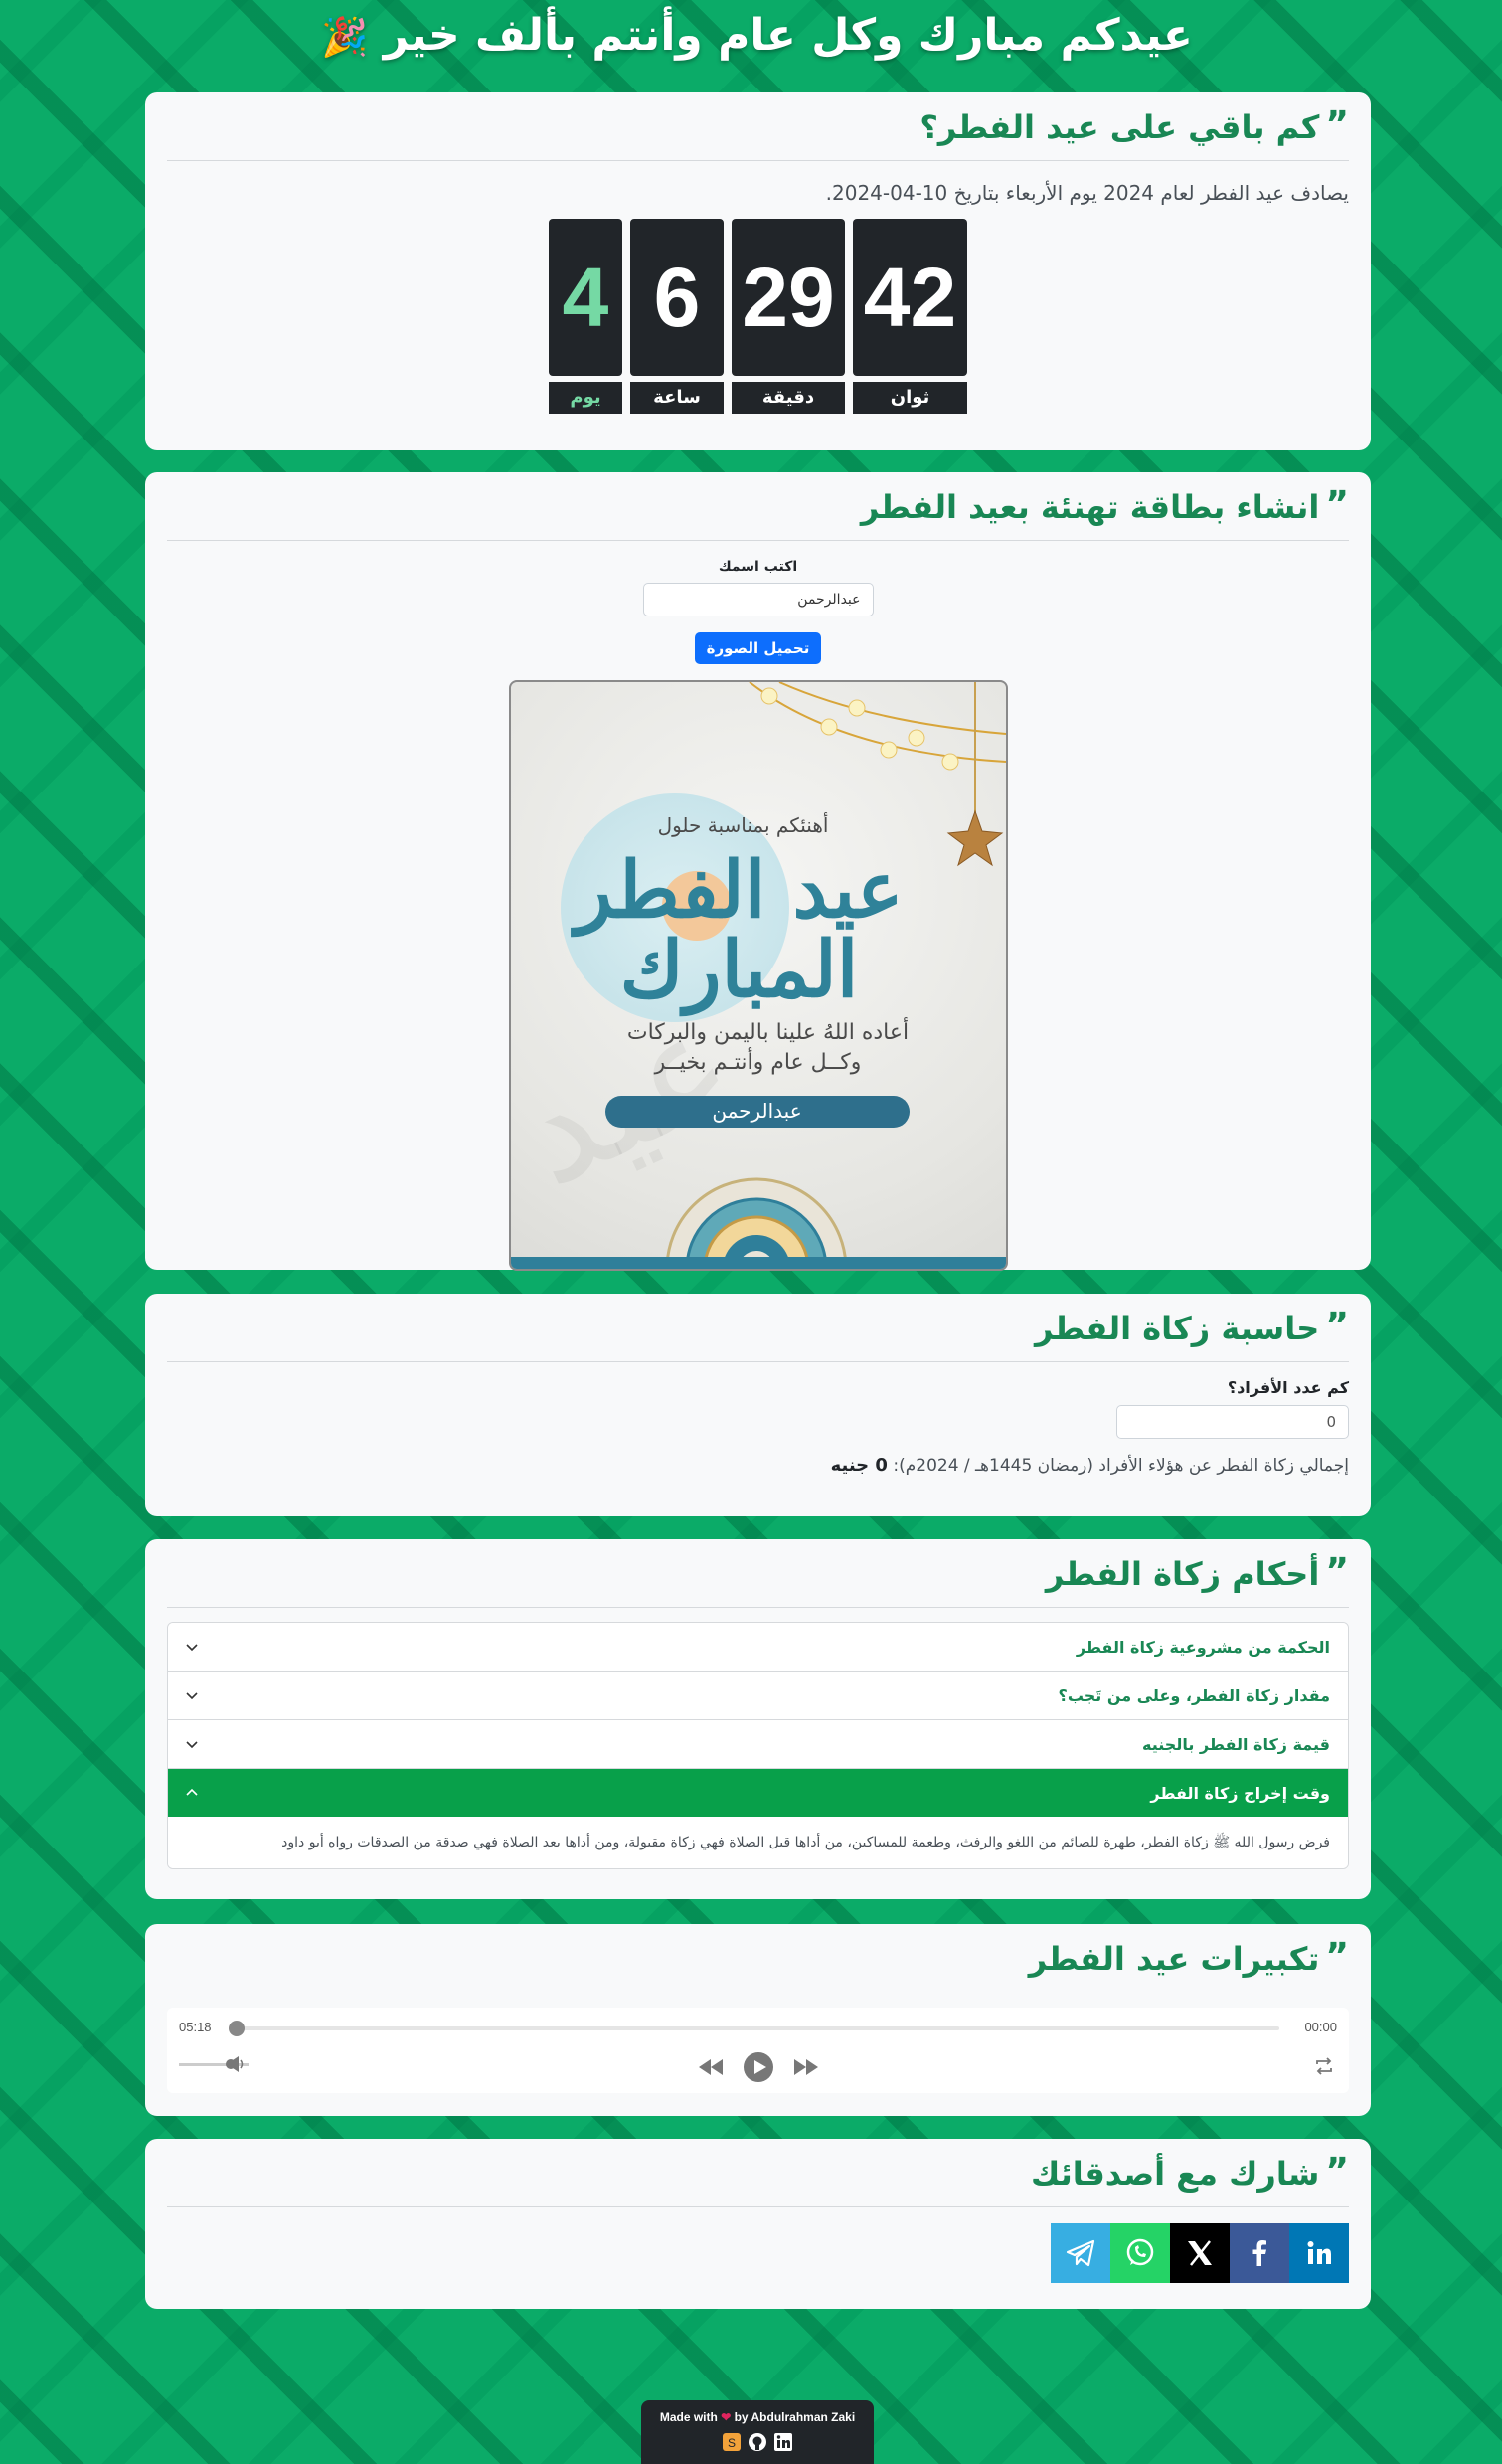 The height and width of the screenshot is (2464, 1502). Describe the element at coordinates (1175, 2174) in the screenshot. I see `share-title-text: شارك مع أصدقائك` at that location.